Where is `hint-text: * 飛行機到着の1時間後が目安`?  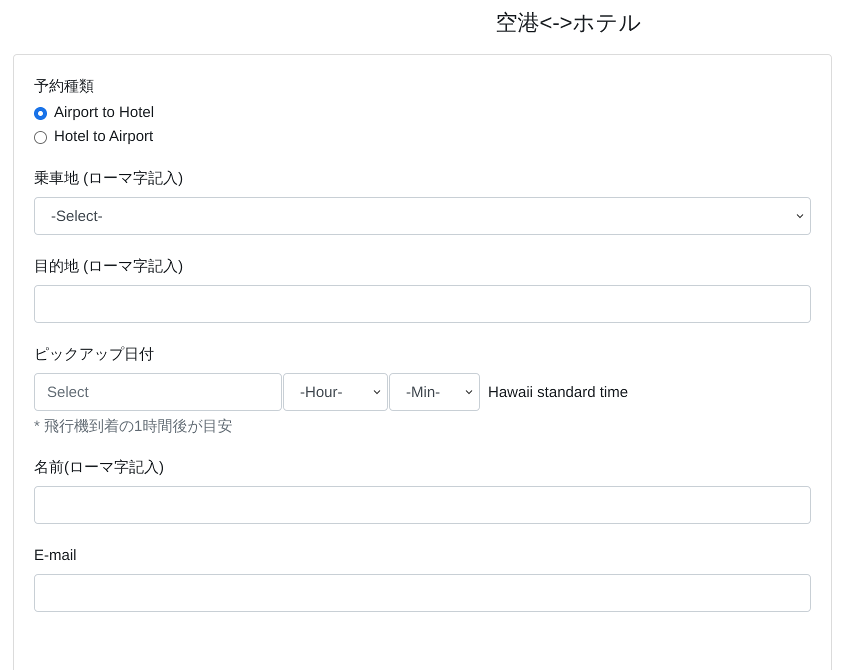
hint-text: * 飛行機到着の1時間後が目安 is located at coordinates (134, 426).